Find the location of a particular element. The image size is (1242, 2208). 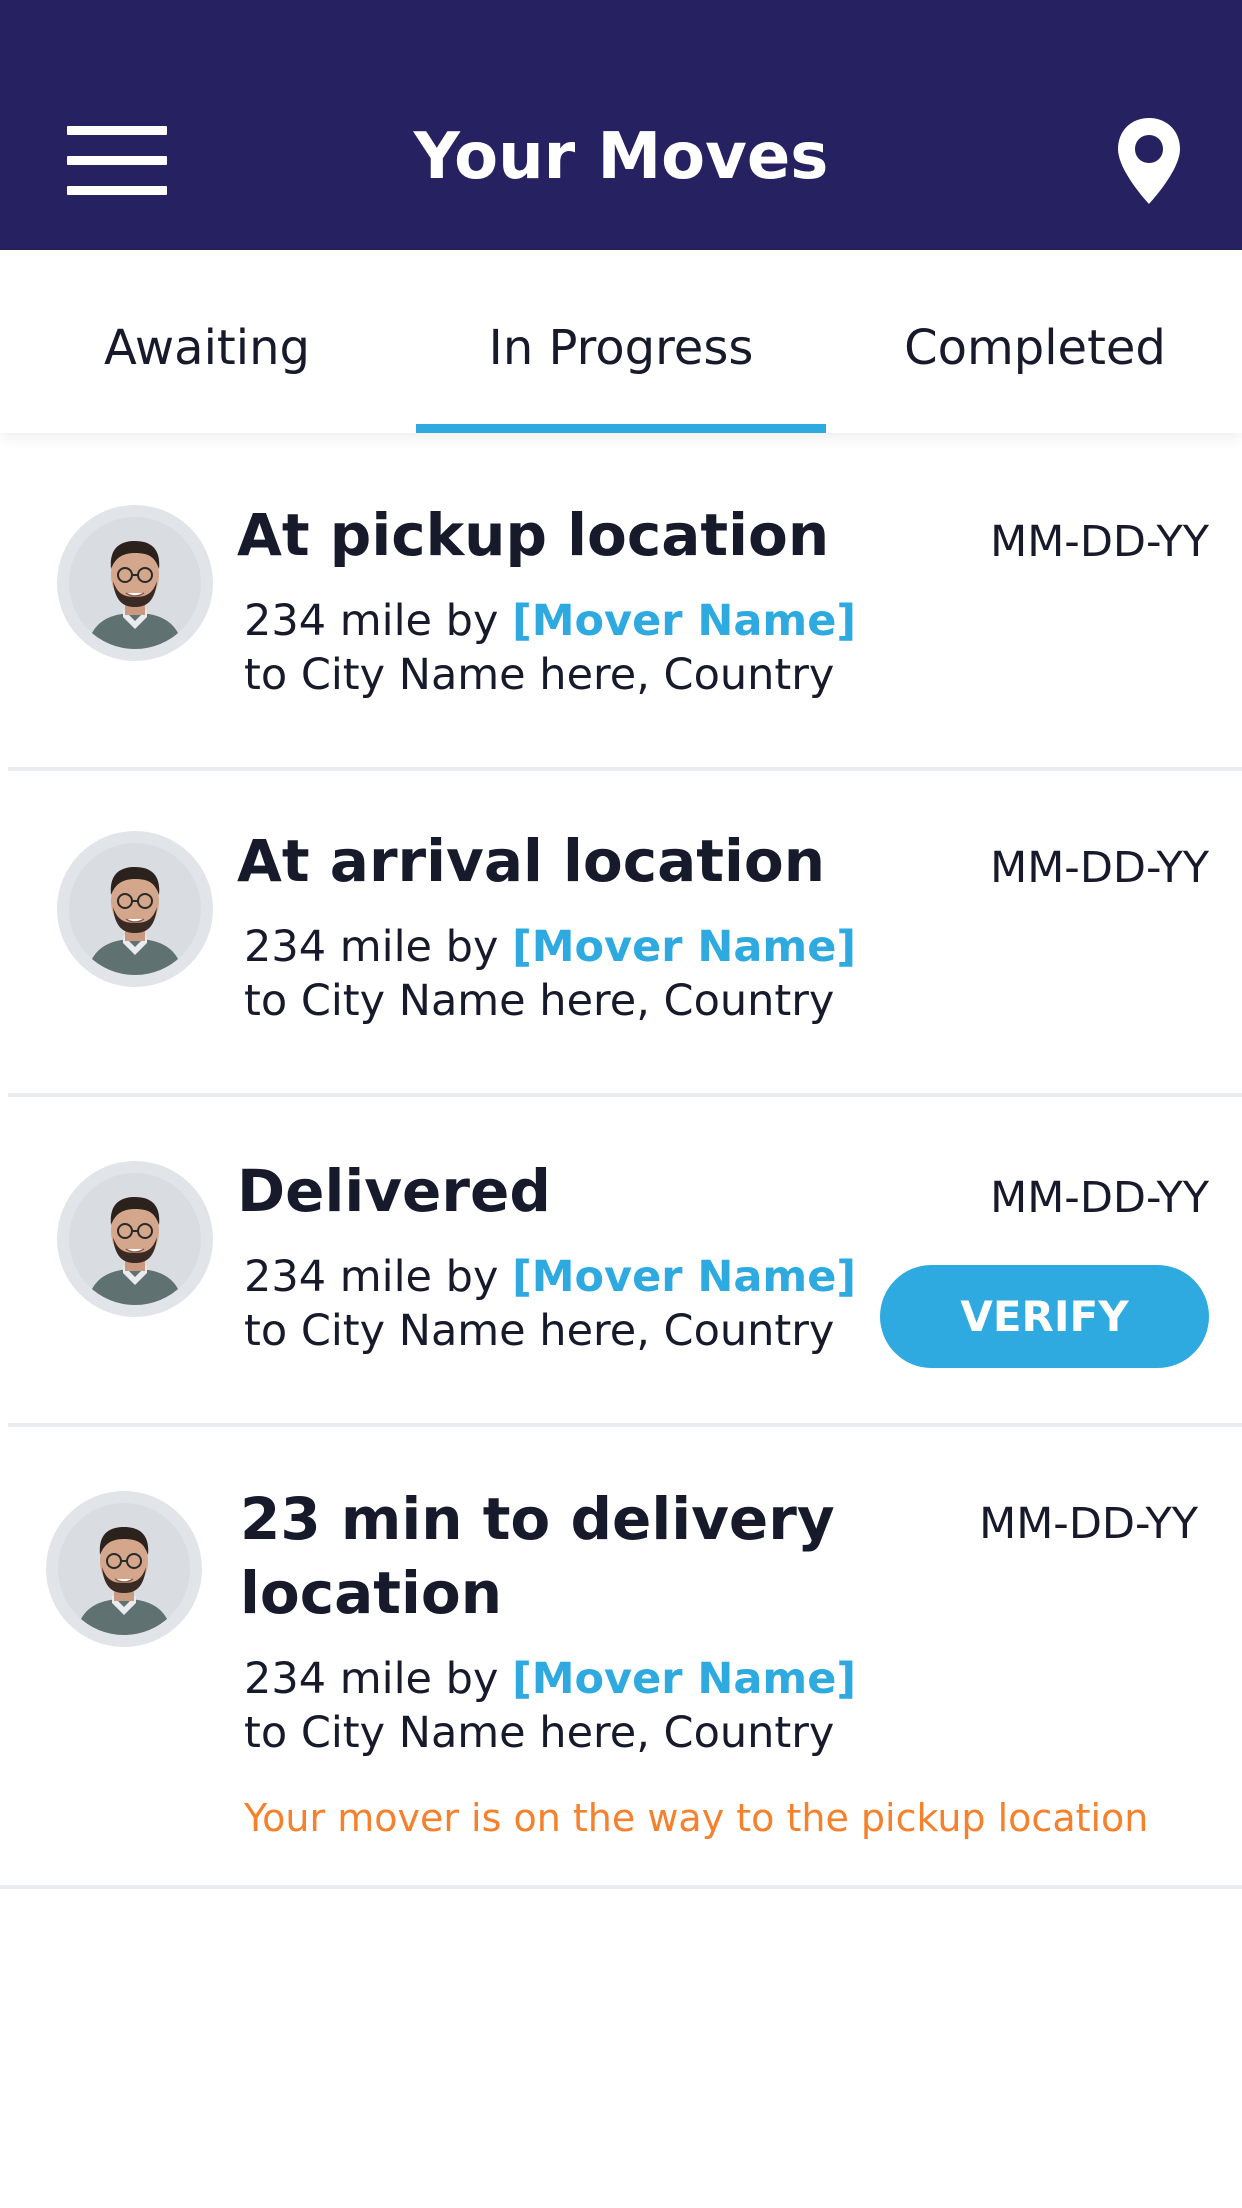

status-tabs: Awaiting In Progress Completed is located at coordinates (621, 341).